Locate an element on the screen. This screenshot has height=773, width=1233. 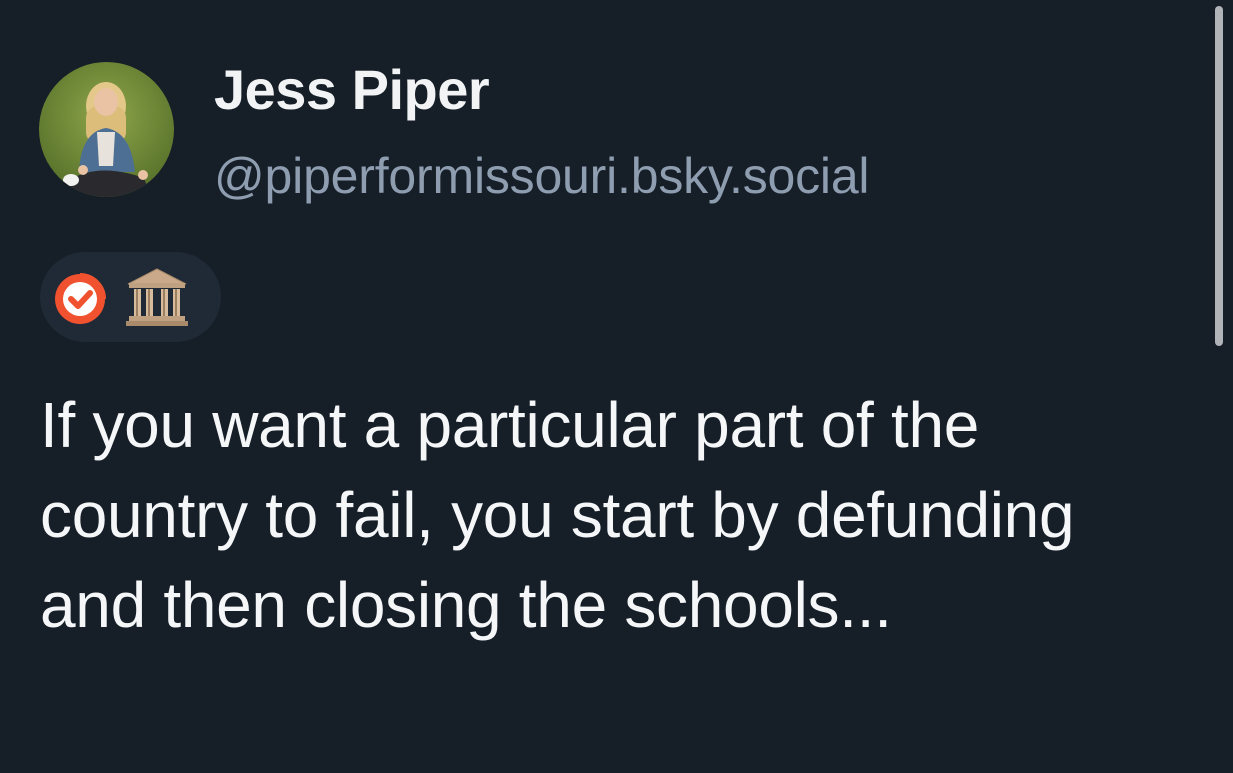
author-handle: @piperformissouri.bsky.social is located at coordinates (542, 176).